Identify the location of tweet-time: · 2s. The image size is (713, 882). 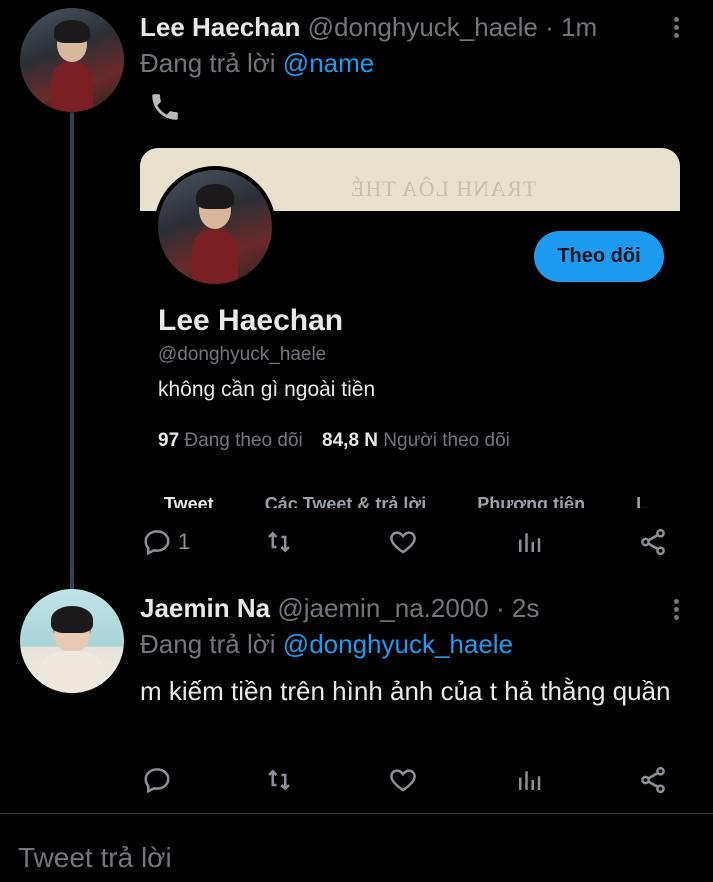
(517, 608).